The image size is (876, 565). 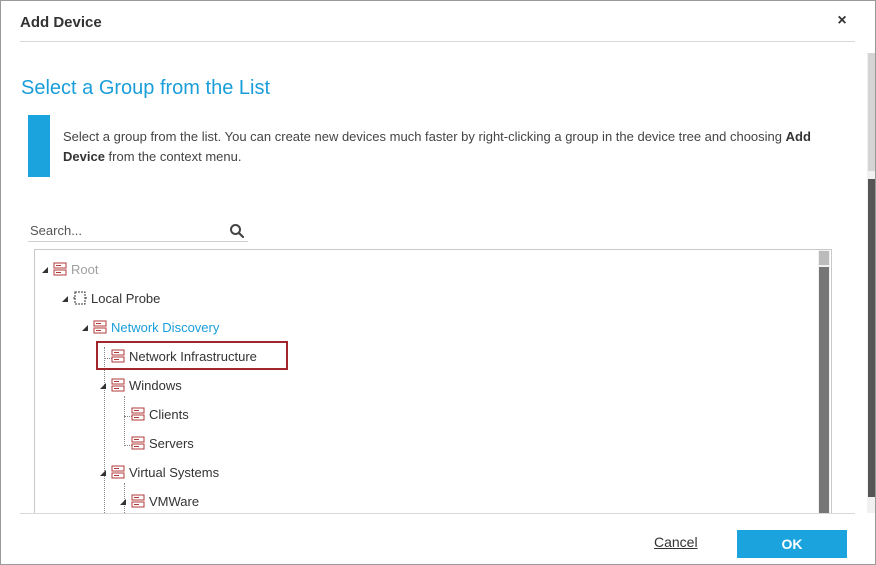 I want to click on tree-node-servers: Servers, so click(x=161, y=443).